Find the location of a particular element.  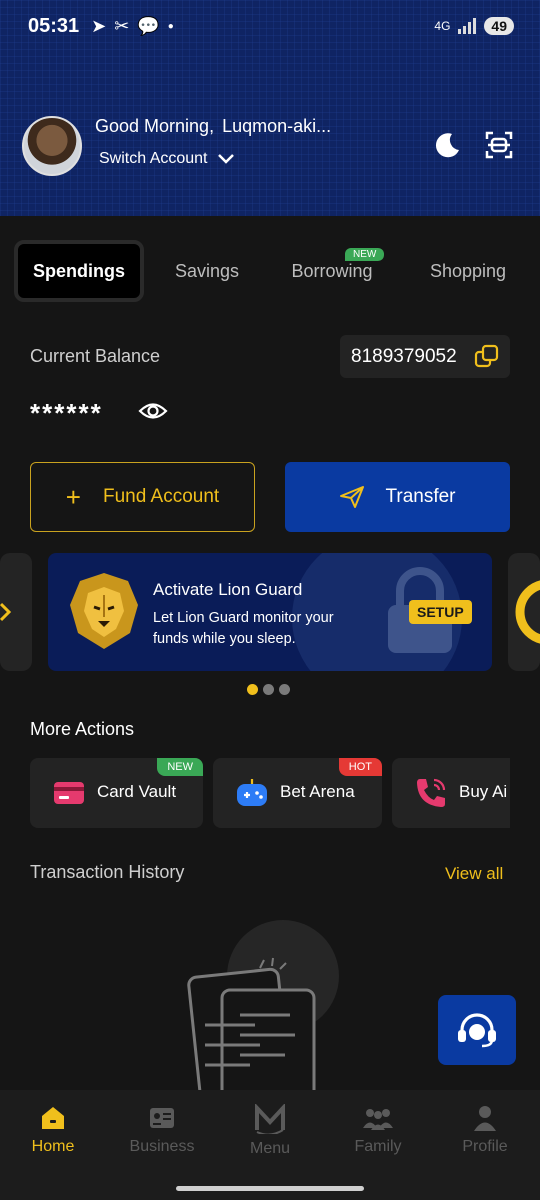

send-icon is located at coordinates (352, 497).